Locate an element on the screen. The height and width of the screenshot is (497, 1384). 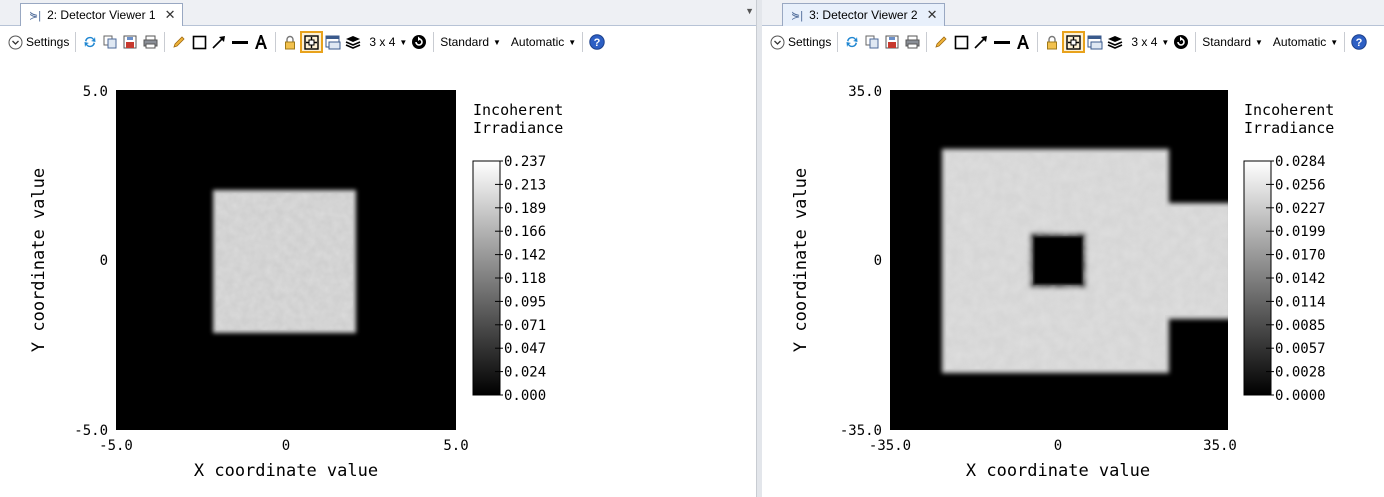
colorbar-tick-label: 0.0000 is located at coordinates (1300, 396).